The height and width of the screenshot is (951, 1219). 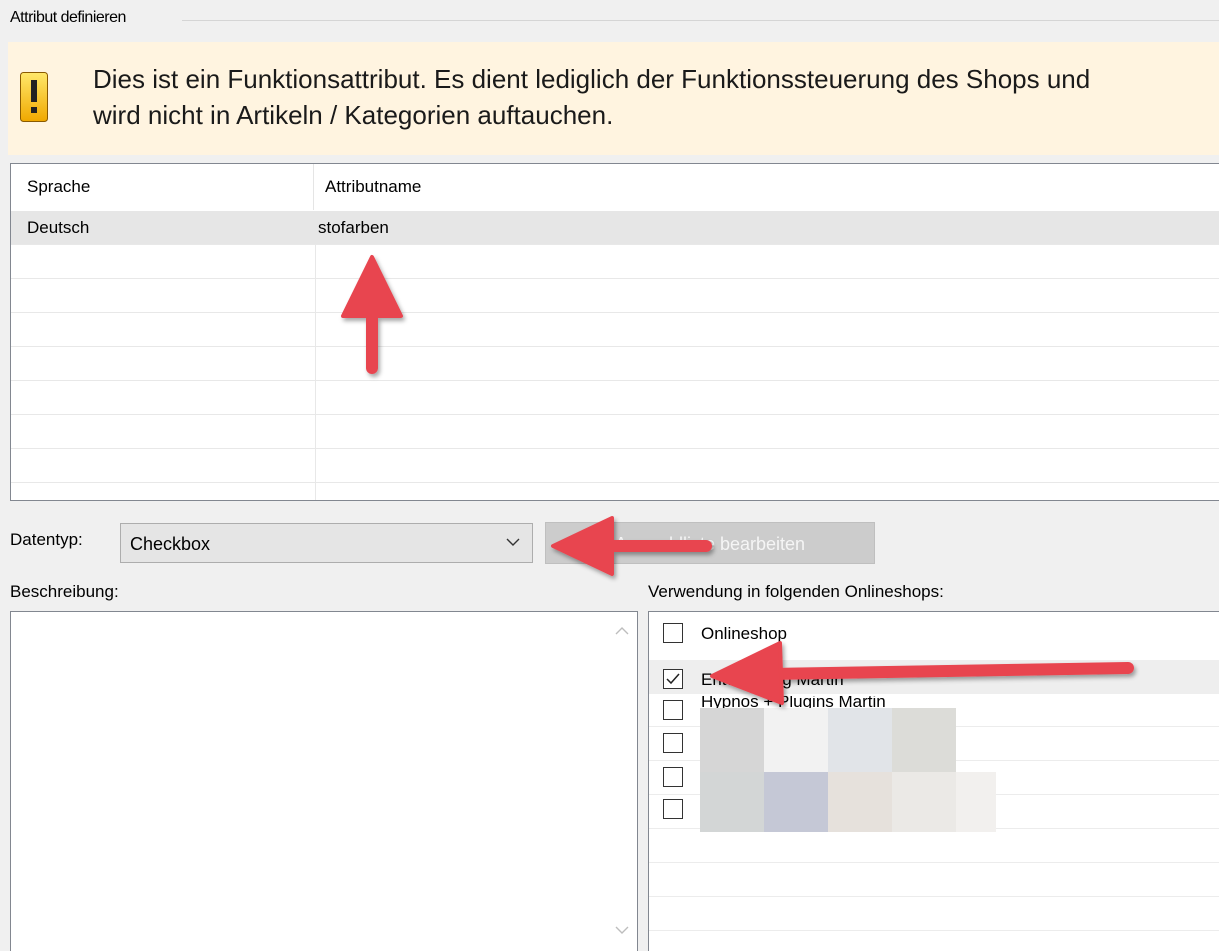 What do you see at coordinates (934, 631) in the screenshot?
I see `shop-item-onlineshop: Onlineshop` at bounding box center [934, 631].